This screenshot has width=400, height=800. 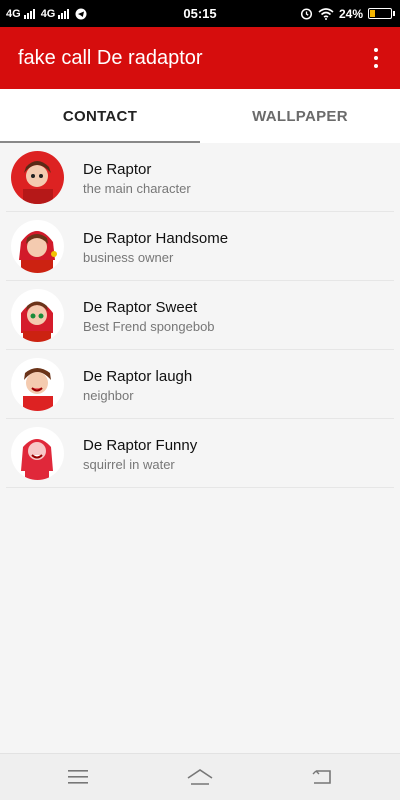 I want to click on menu-icon, so click(x=78, y=777).